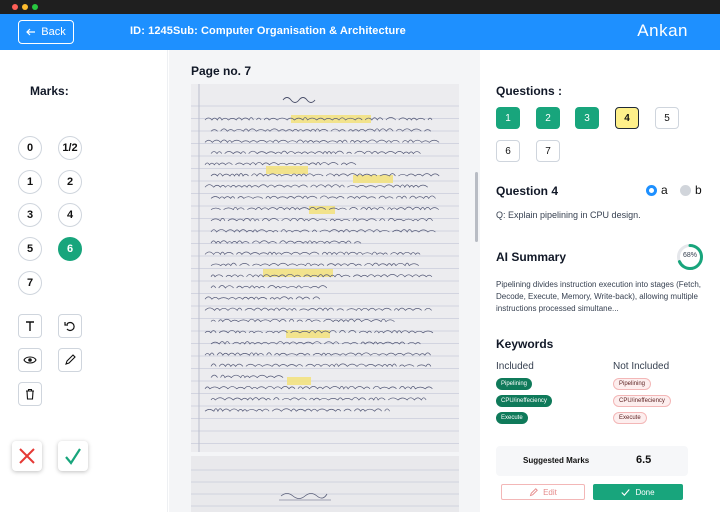  I want to click on viewer-scrollbar, so click(476, 207).